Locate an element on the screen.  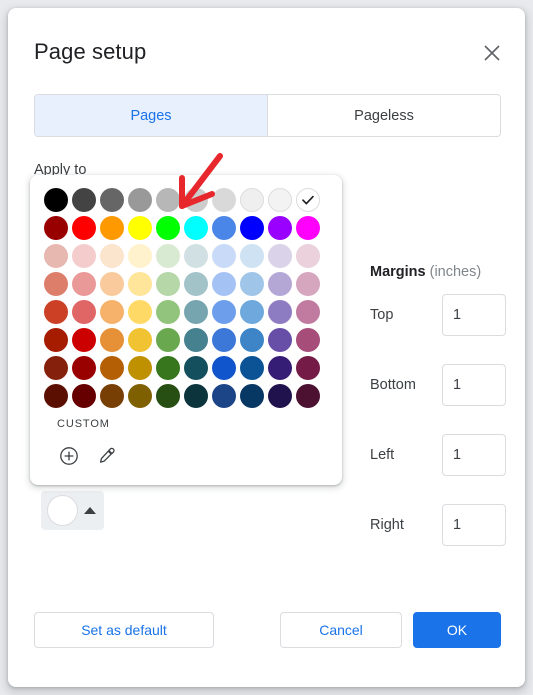
set-as-default-button: Set as default is located at coordinates (124, 630).